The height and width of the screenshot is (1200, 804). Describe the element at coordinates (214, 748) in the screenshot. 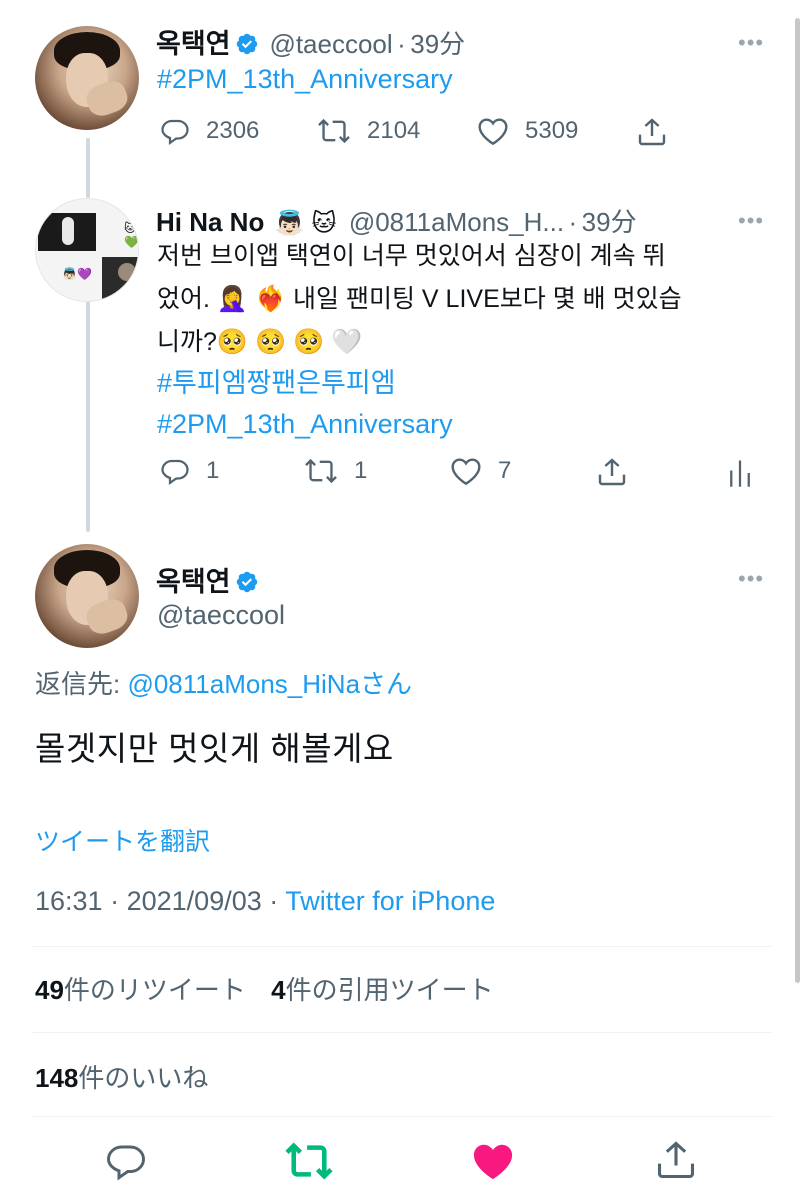

I see `main-tweet-text: 몰겟지만 멋잇게 해볼게요` at that location.